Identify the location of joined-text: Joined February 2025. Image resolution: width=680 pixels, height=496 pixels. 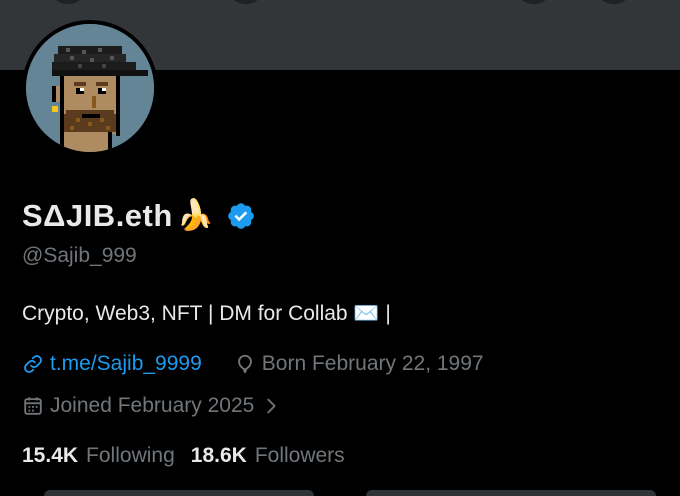
(152, 405).